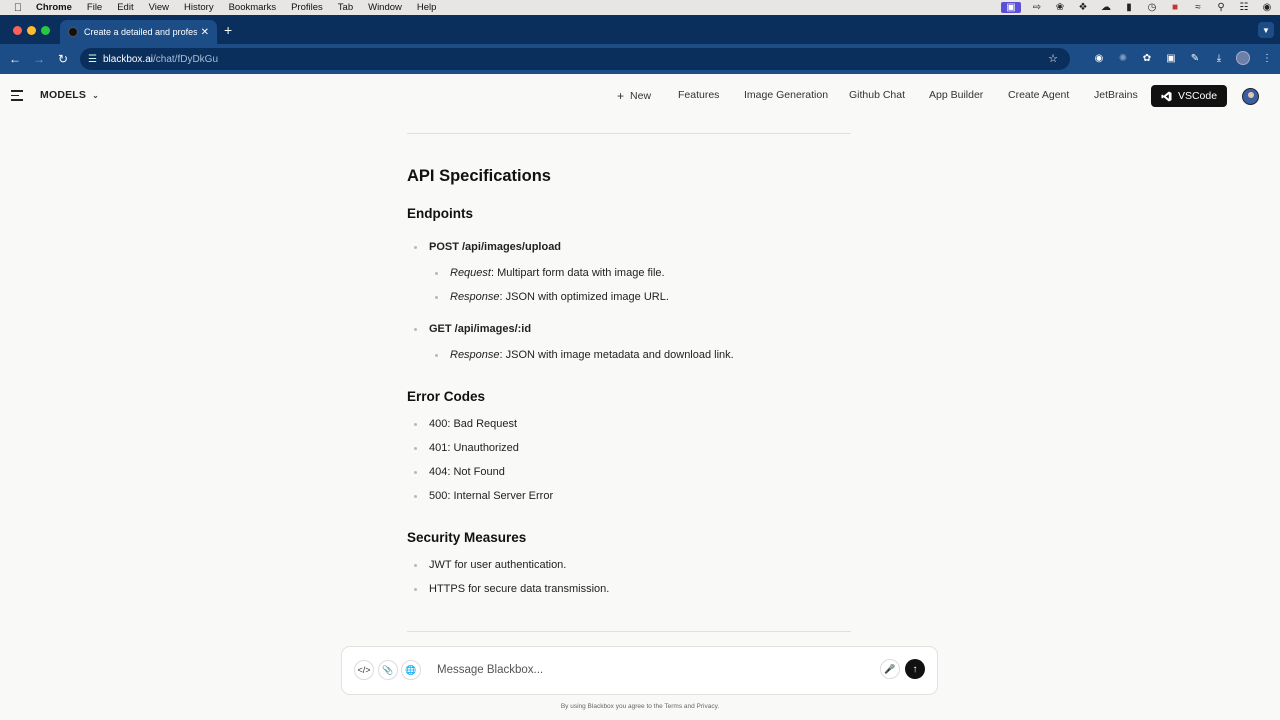 This screenshot has width=1280, height=720. I want to click on list-item-error: 500: Internal Server Error, so click(483, 496).